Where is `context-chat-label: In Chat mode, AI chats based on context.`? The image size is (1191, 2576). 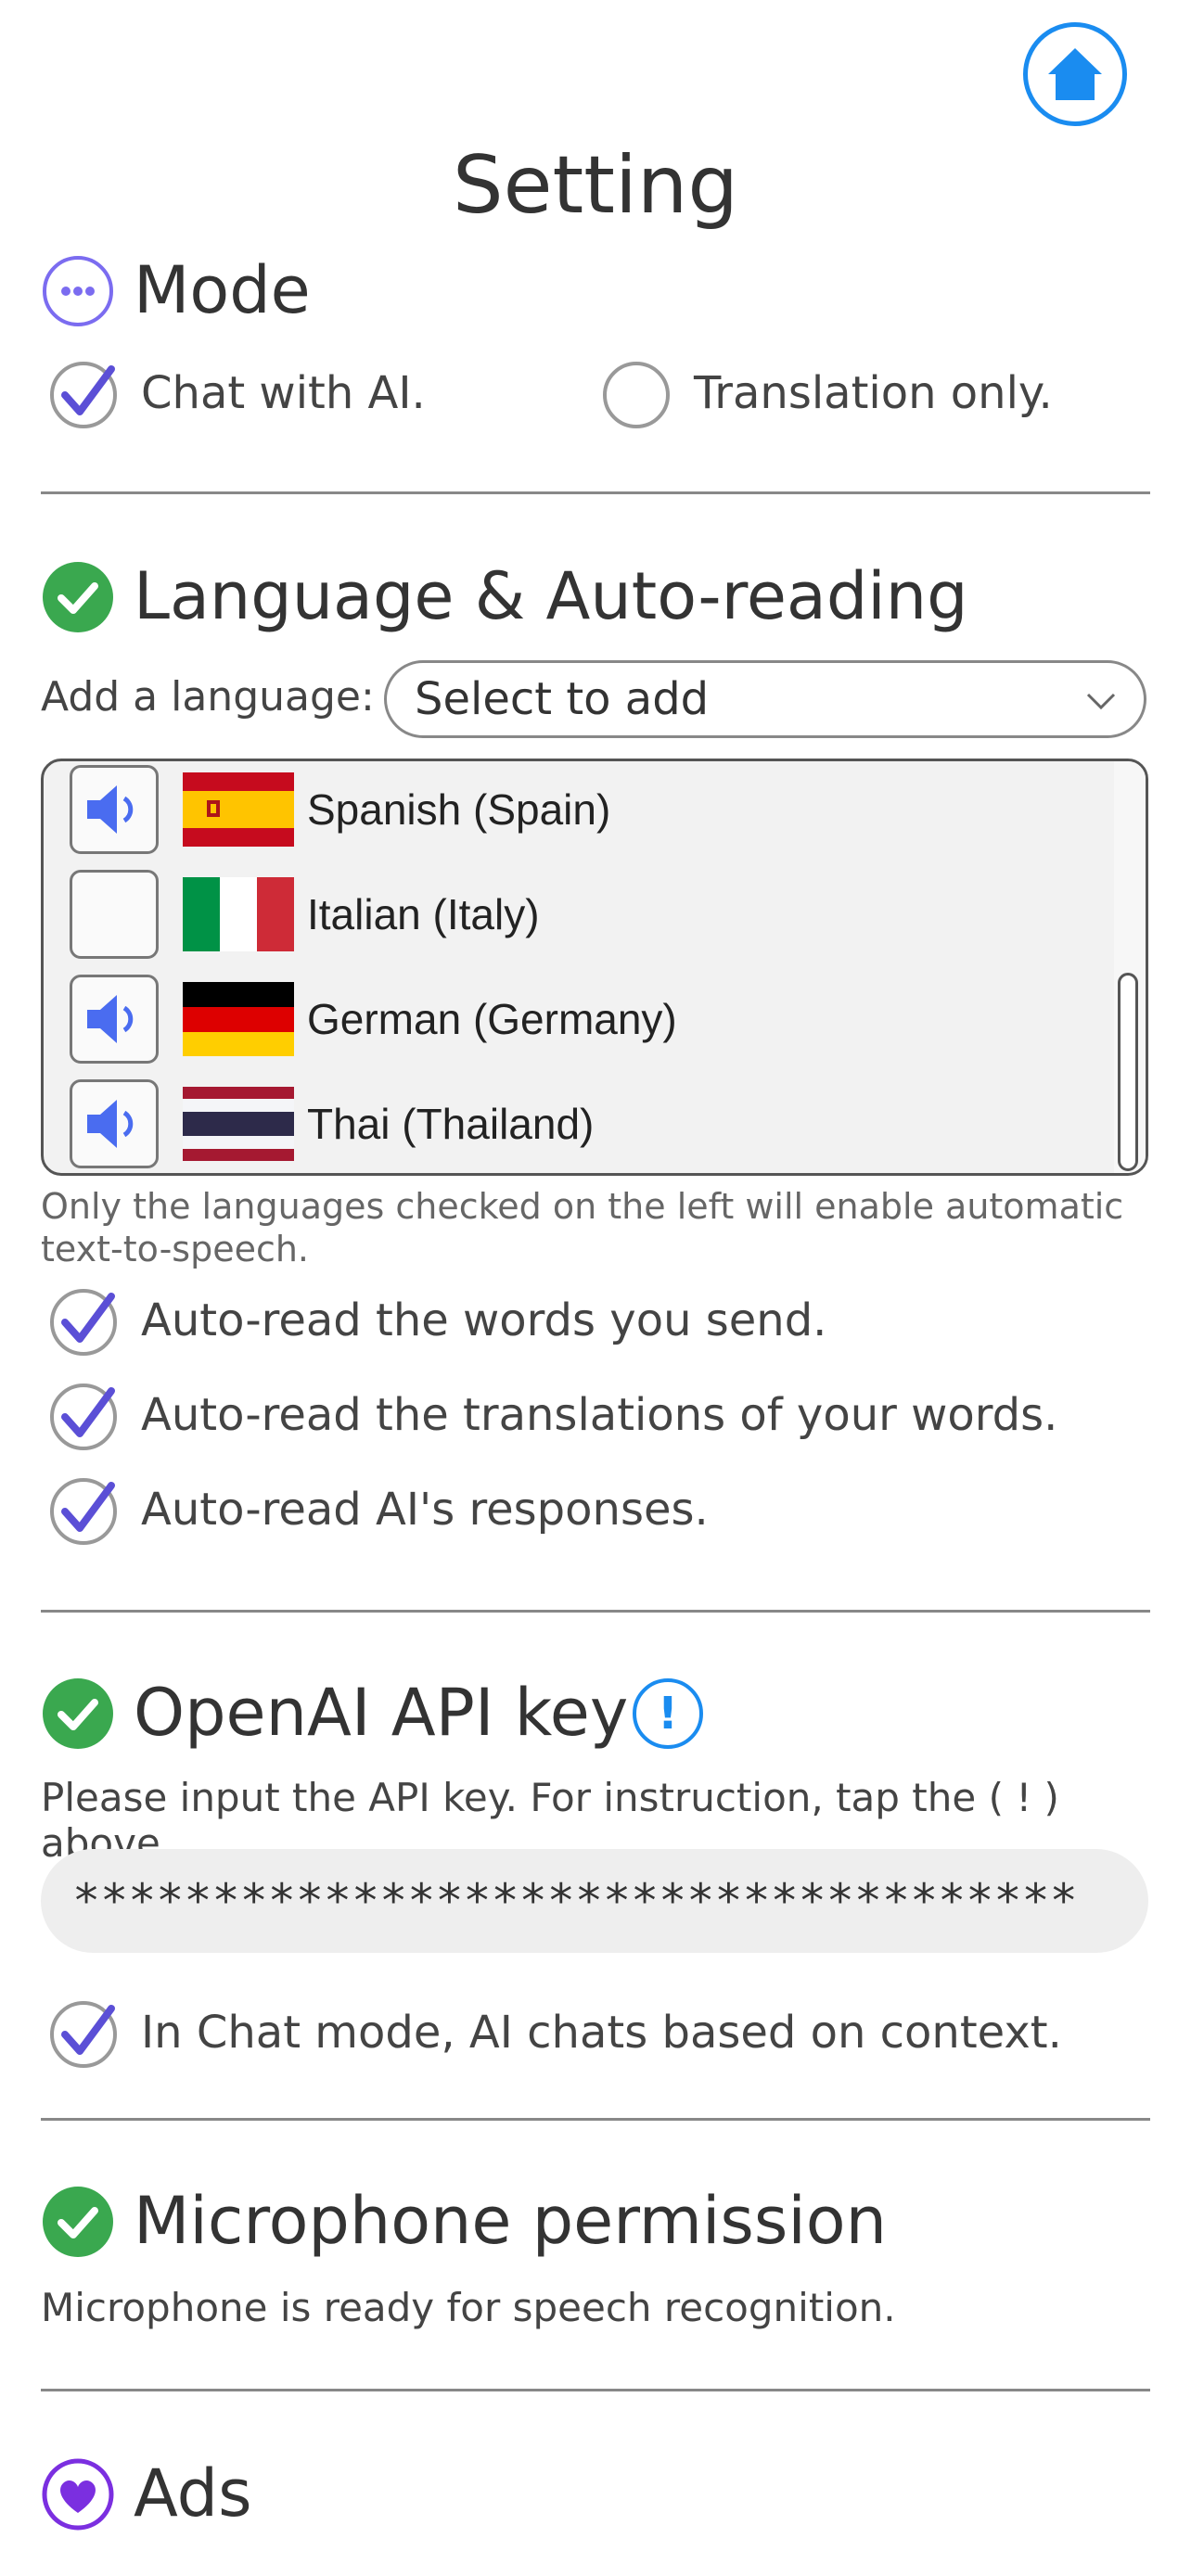
context-chat-label: In Chat mode, AI chats based on context. is located at coordinates (601, 2033).